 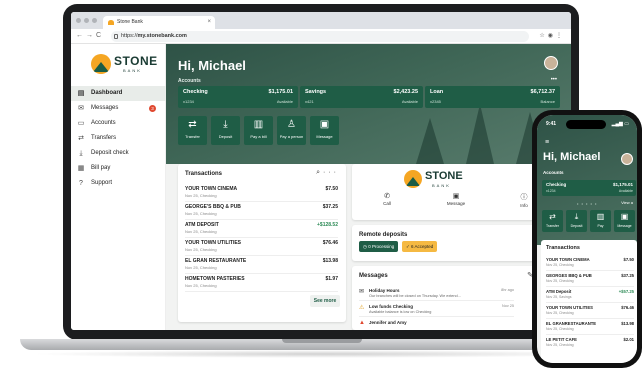 I want to click on browser-tab: Stone Bank ×, so click(x=159, y=22).